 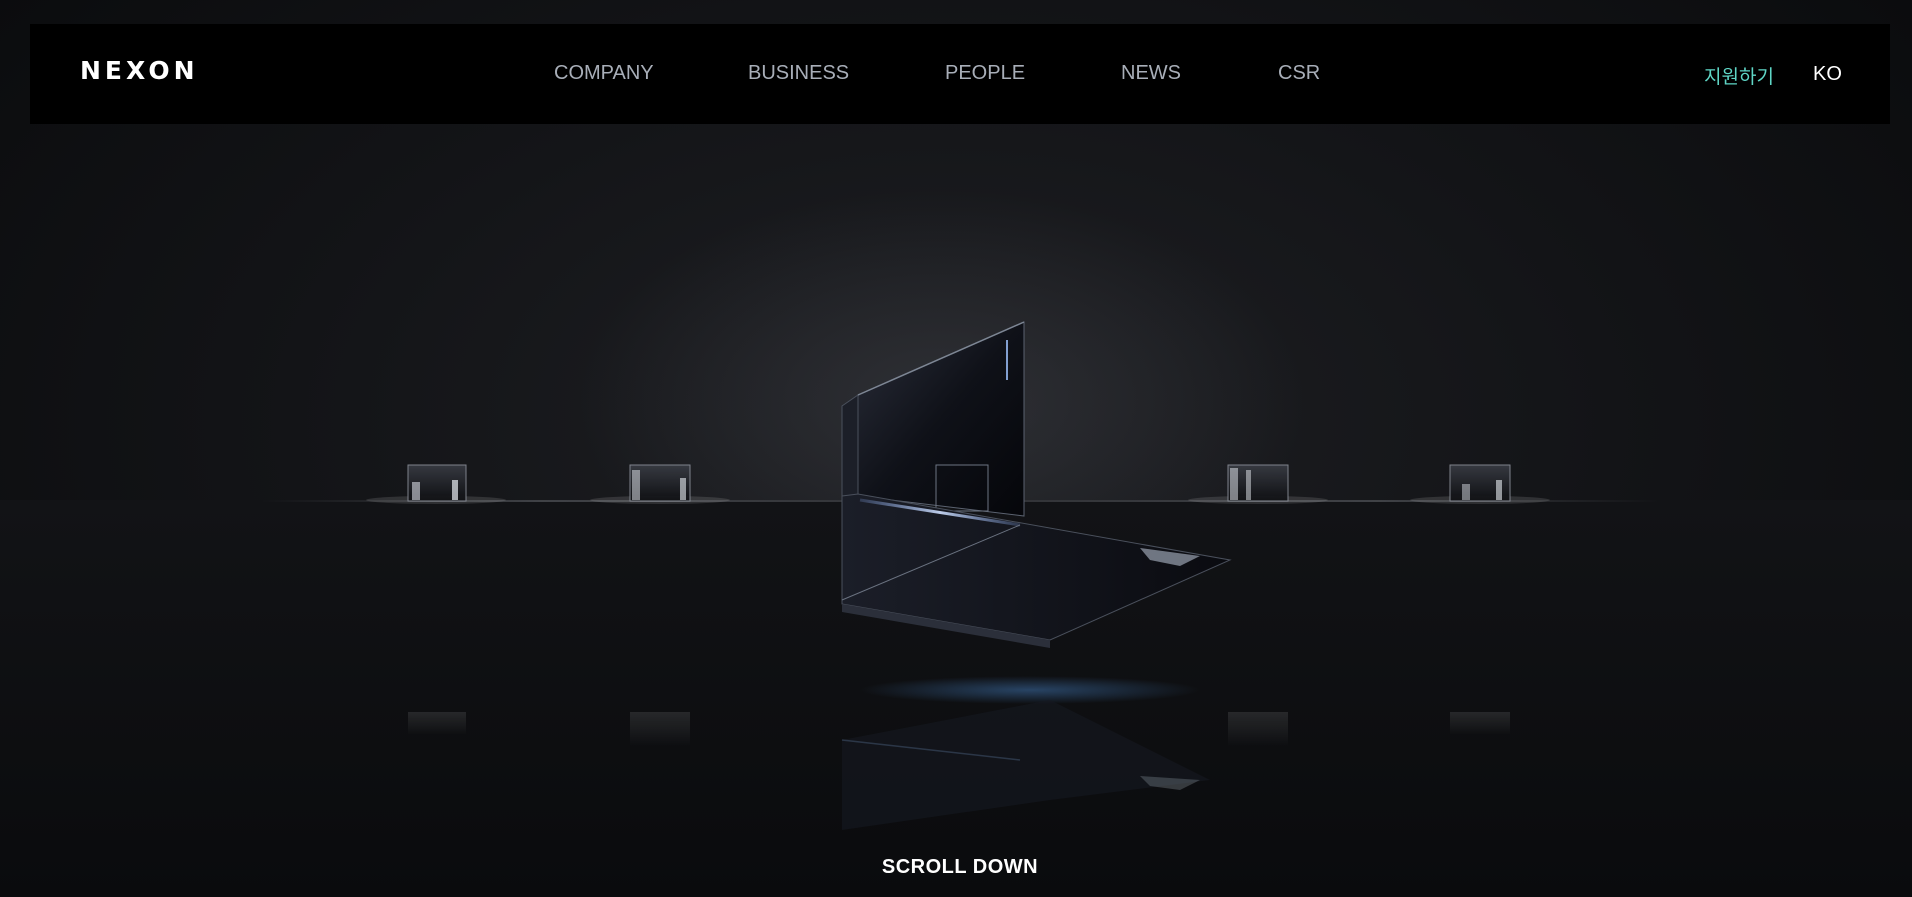 I want to click on main-nav: COMPANY BUSINESS PEOPLE NEWS CSR, so click(x=960, y=74).